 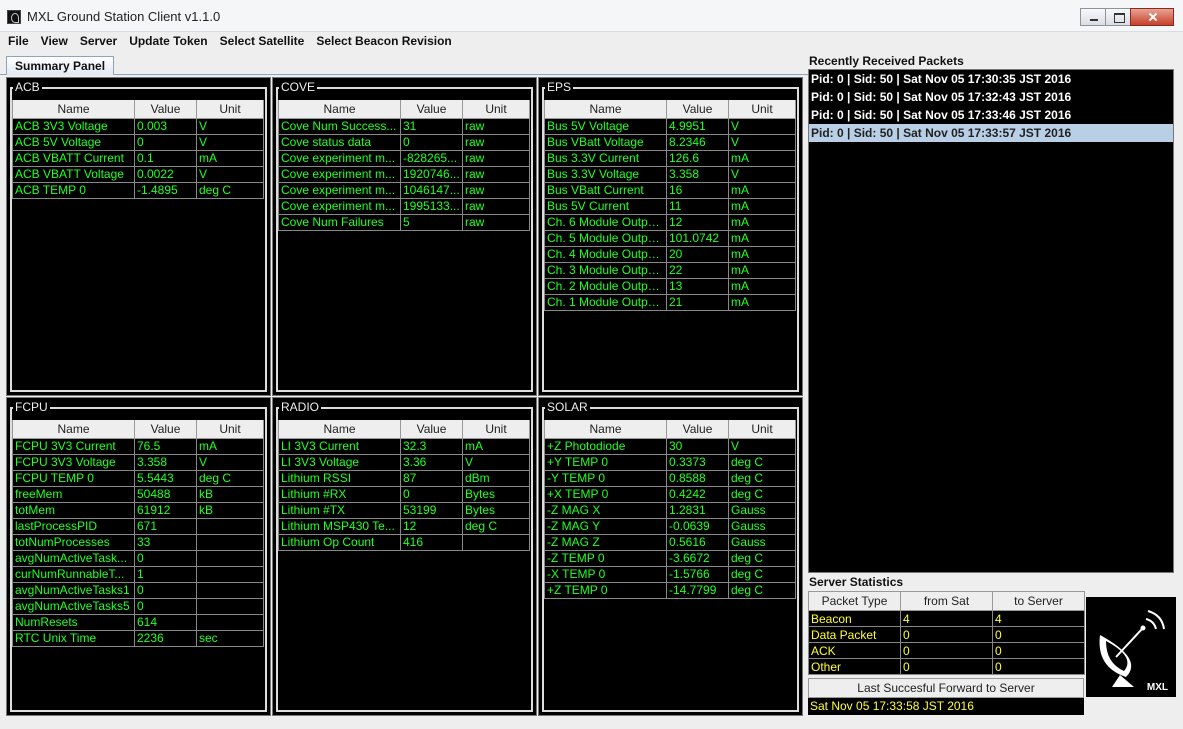 I want to click on table-row: Bus VBatt Current 16 mA, so click(x=670, y=190).